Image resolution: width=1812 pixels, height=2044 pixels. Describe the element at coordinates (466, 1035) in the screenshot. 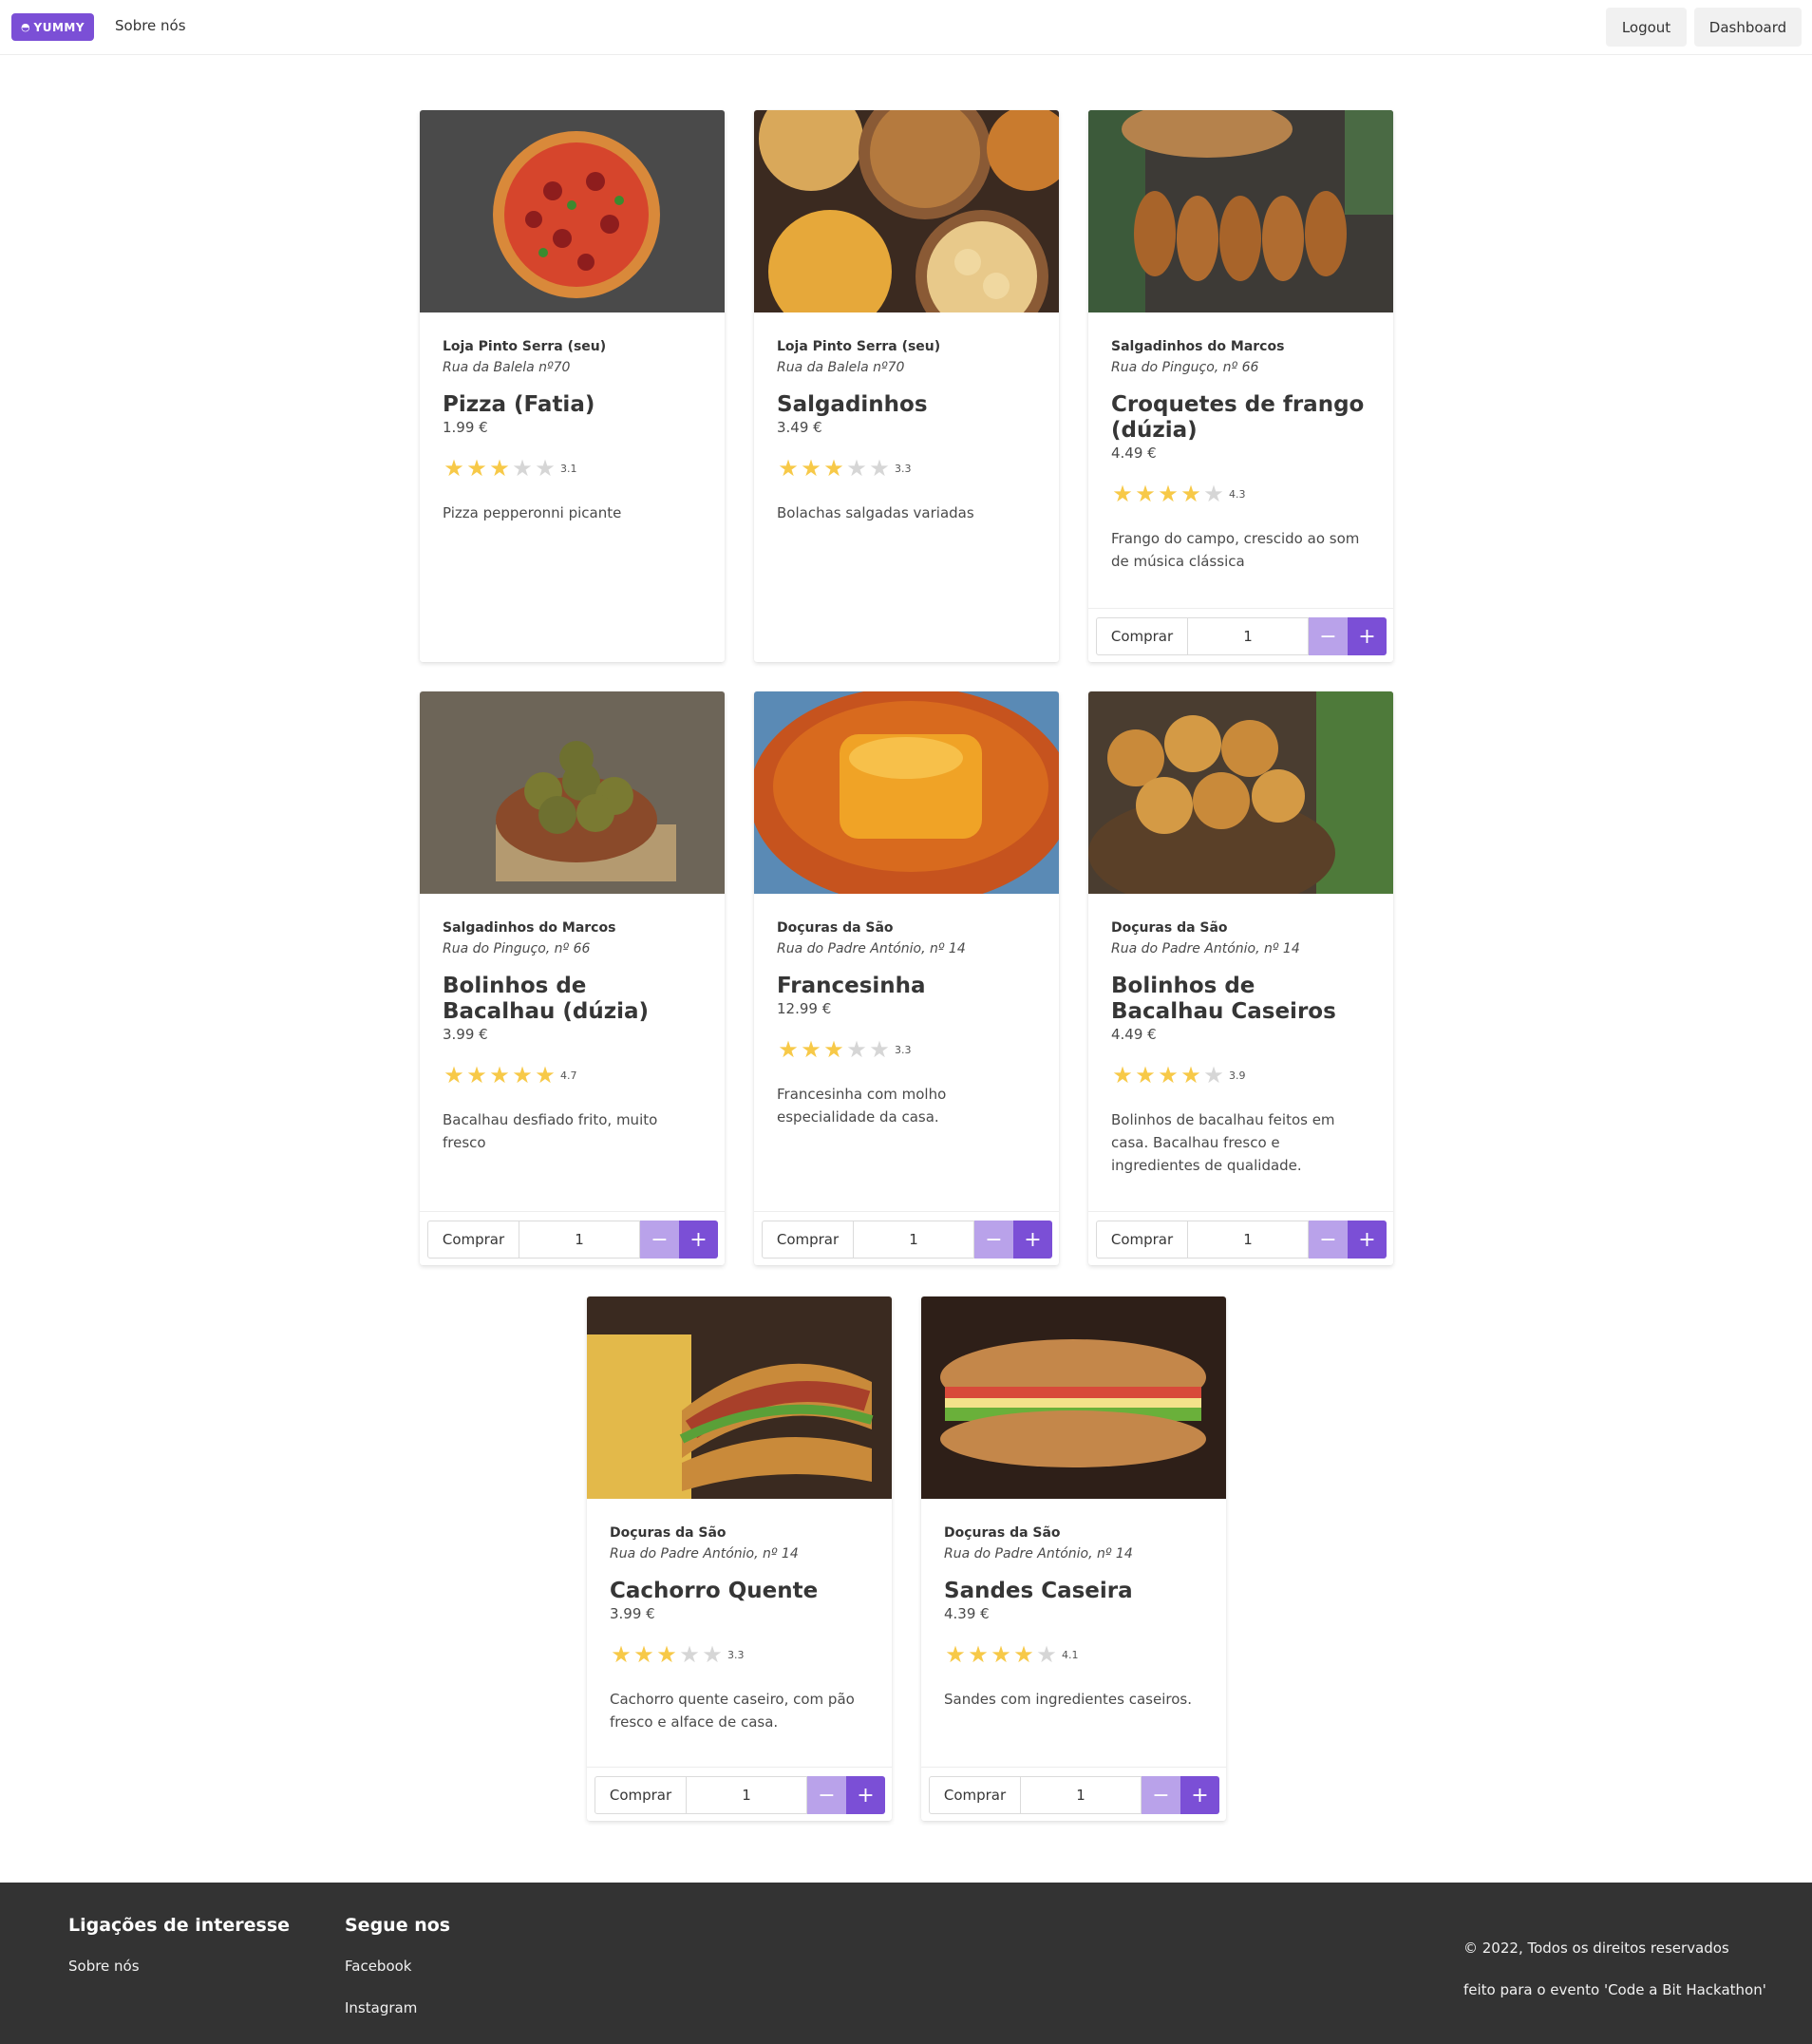

I see `product-price: 3.99 €` at that location.